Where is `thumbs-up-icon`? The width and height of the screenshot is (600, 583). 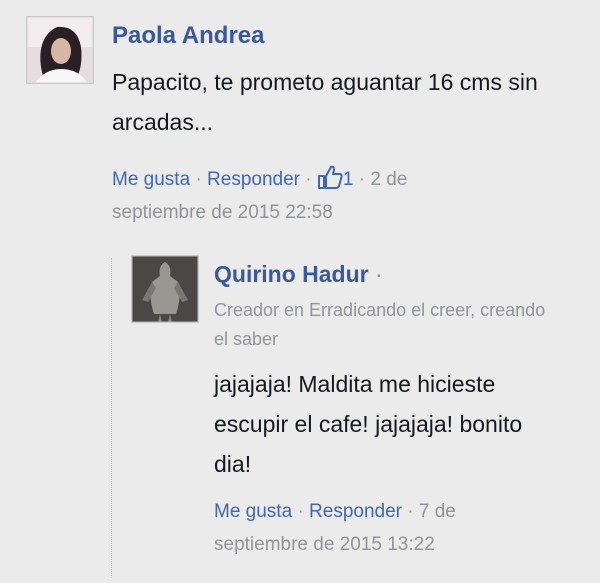 thumbs-up-icon is located at coordinates (330, 177).